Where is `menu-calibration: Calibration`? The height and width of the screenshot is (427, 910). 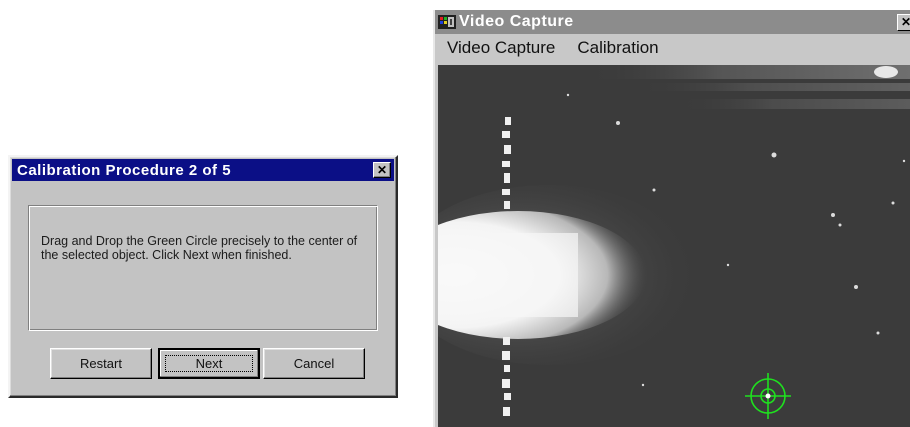
menu-calibration: Calibration is located at coordinates (617, 48).